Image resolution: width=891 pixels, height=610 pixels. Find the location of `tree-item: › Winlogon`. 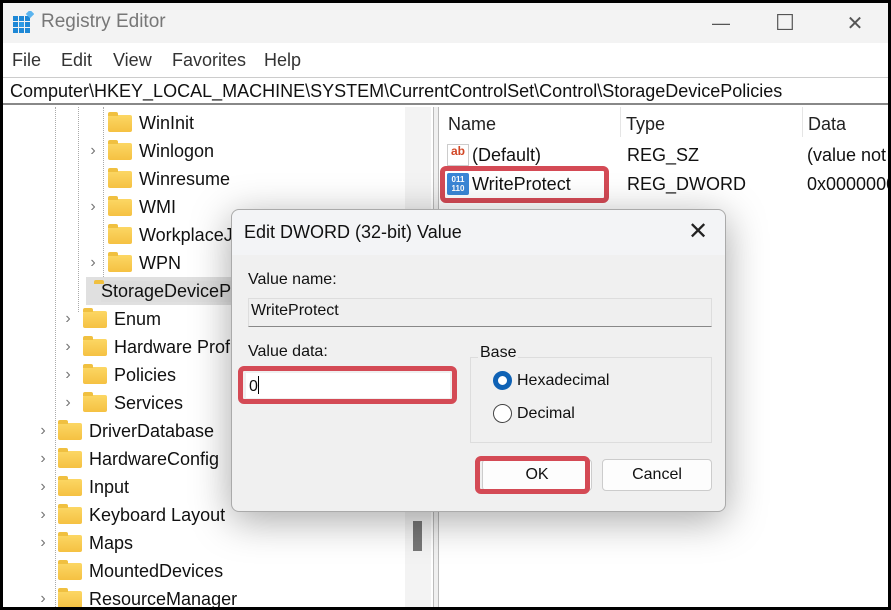

tree-item: › Winlogon is located at coordinates (150, 151).